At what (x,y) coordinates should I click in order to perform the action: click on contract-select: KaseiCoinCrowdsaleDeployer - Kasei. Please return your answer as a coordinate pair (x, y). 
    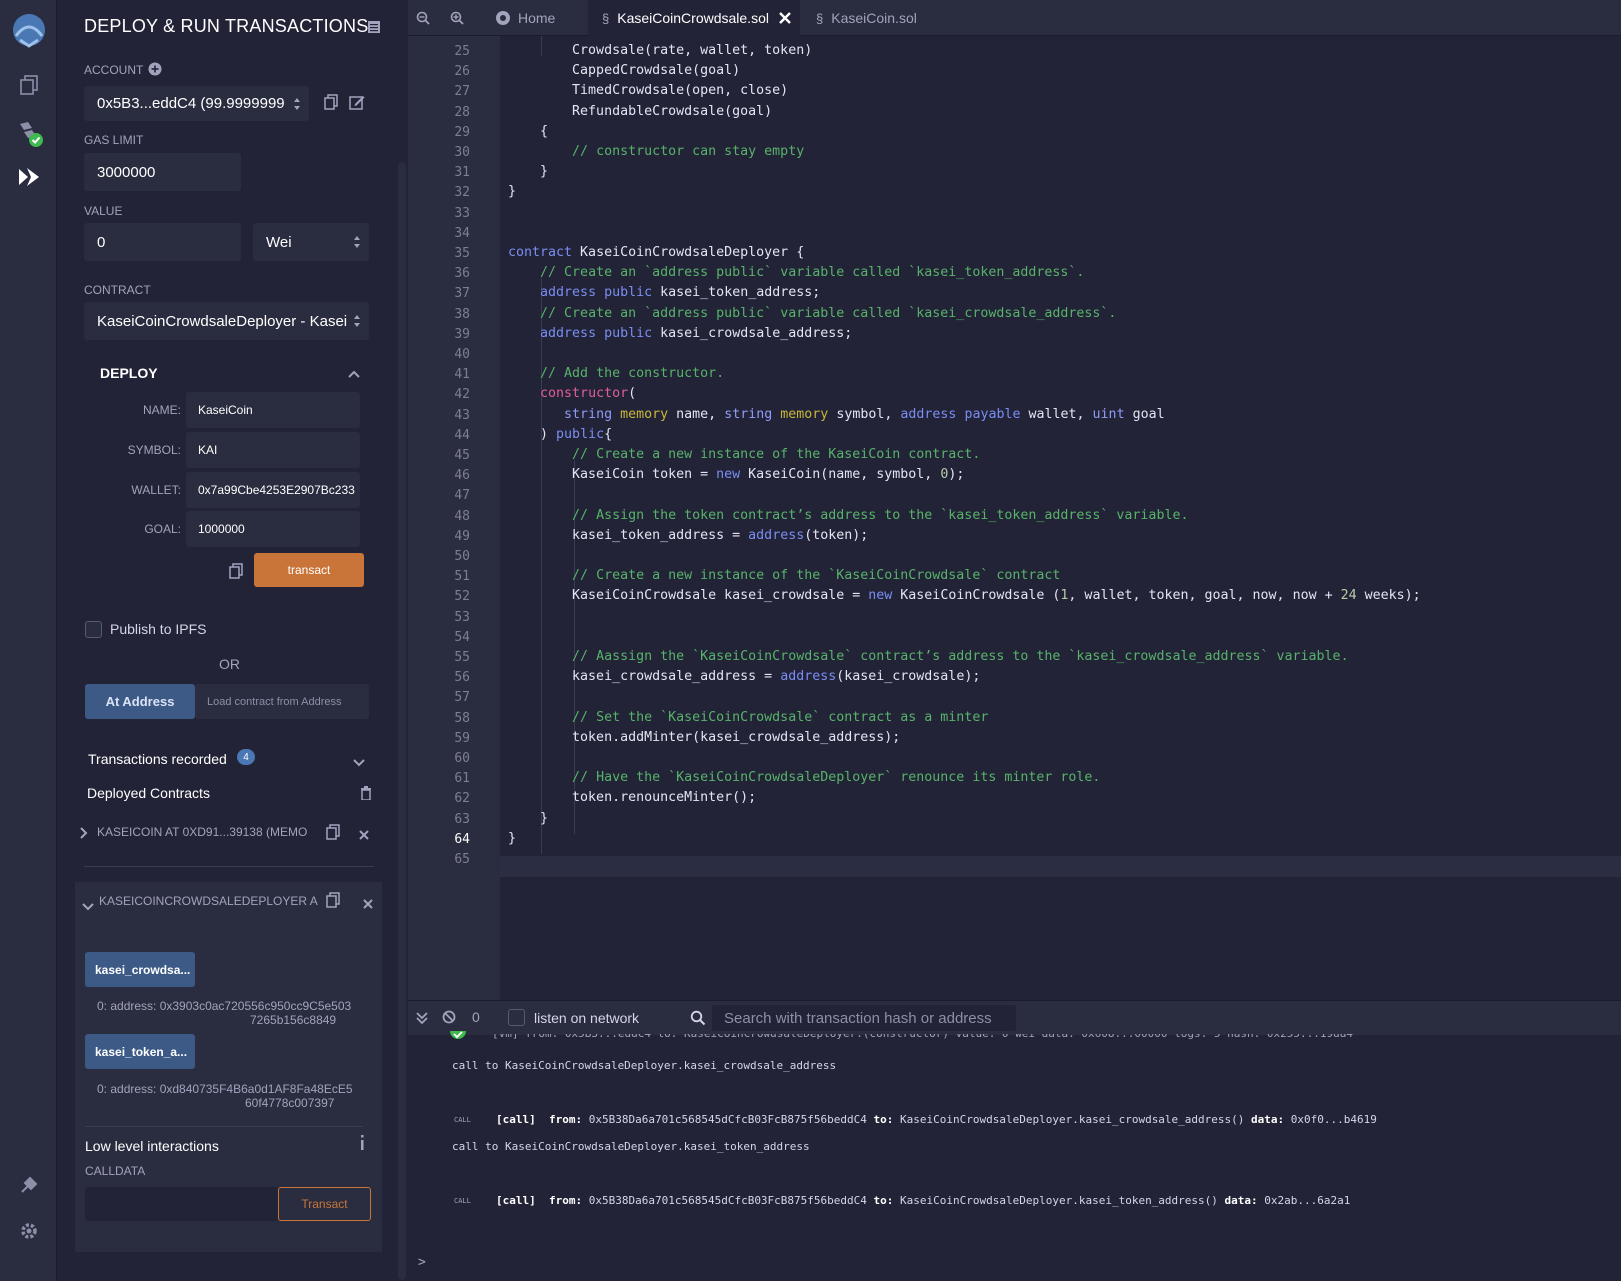
    Looking at the image, I should click on (226, 321).